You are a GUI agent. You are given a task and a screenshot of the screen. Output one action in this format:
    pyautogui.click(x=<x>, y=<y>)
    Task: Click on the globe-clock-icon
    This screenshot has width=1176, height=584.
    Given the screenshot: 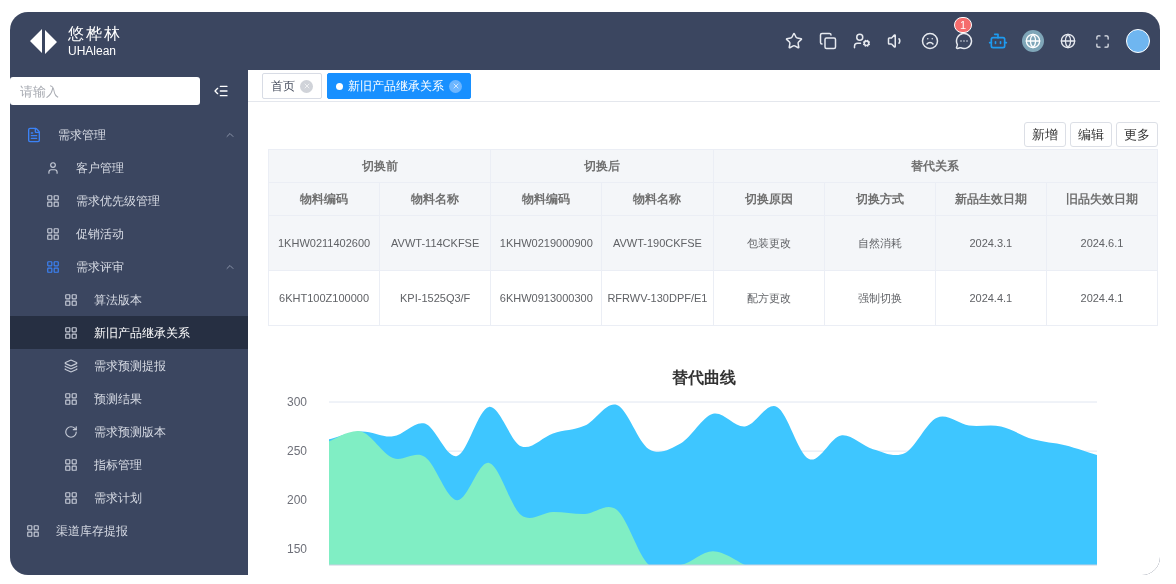 What is the action you would take?
    pyautogui.click(x=1033, y=41)
    